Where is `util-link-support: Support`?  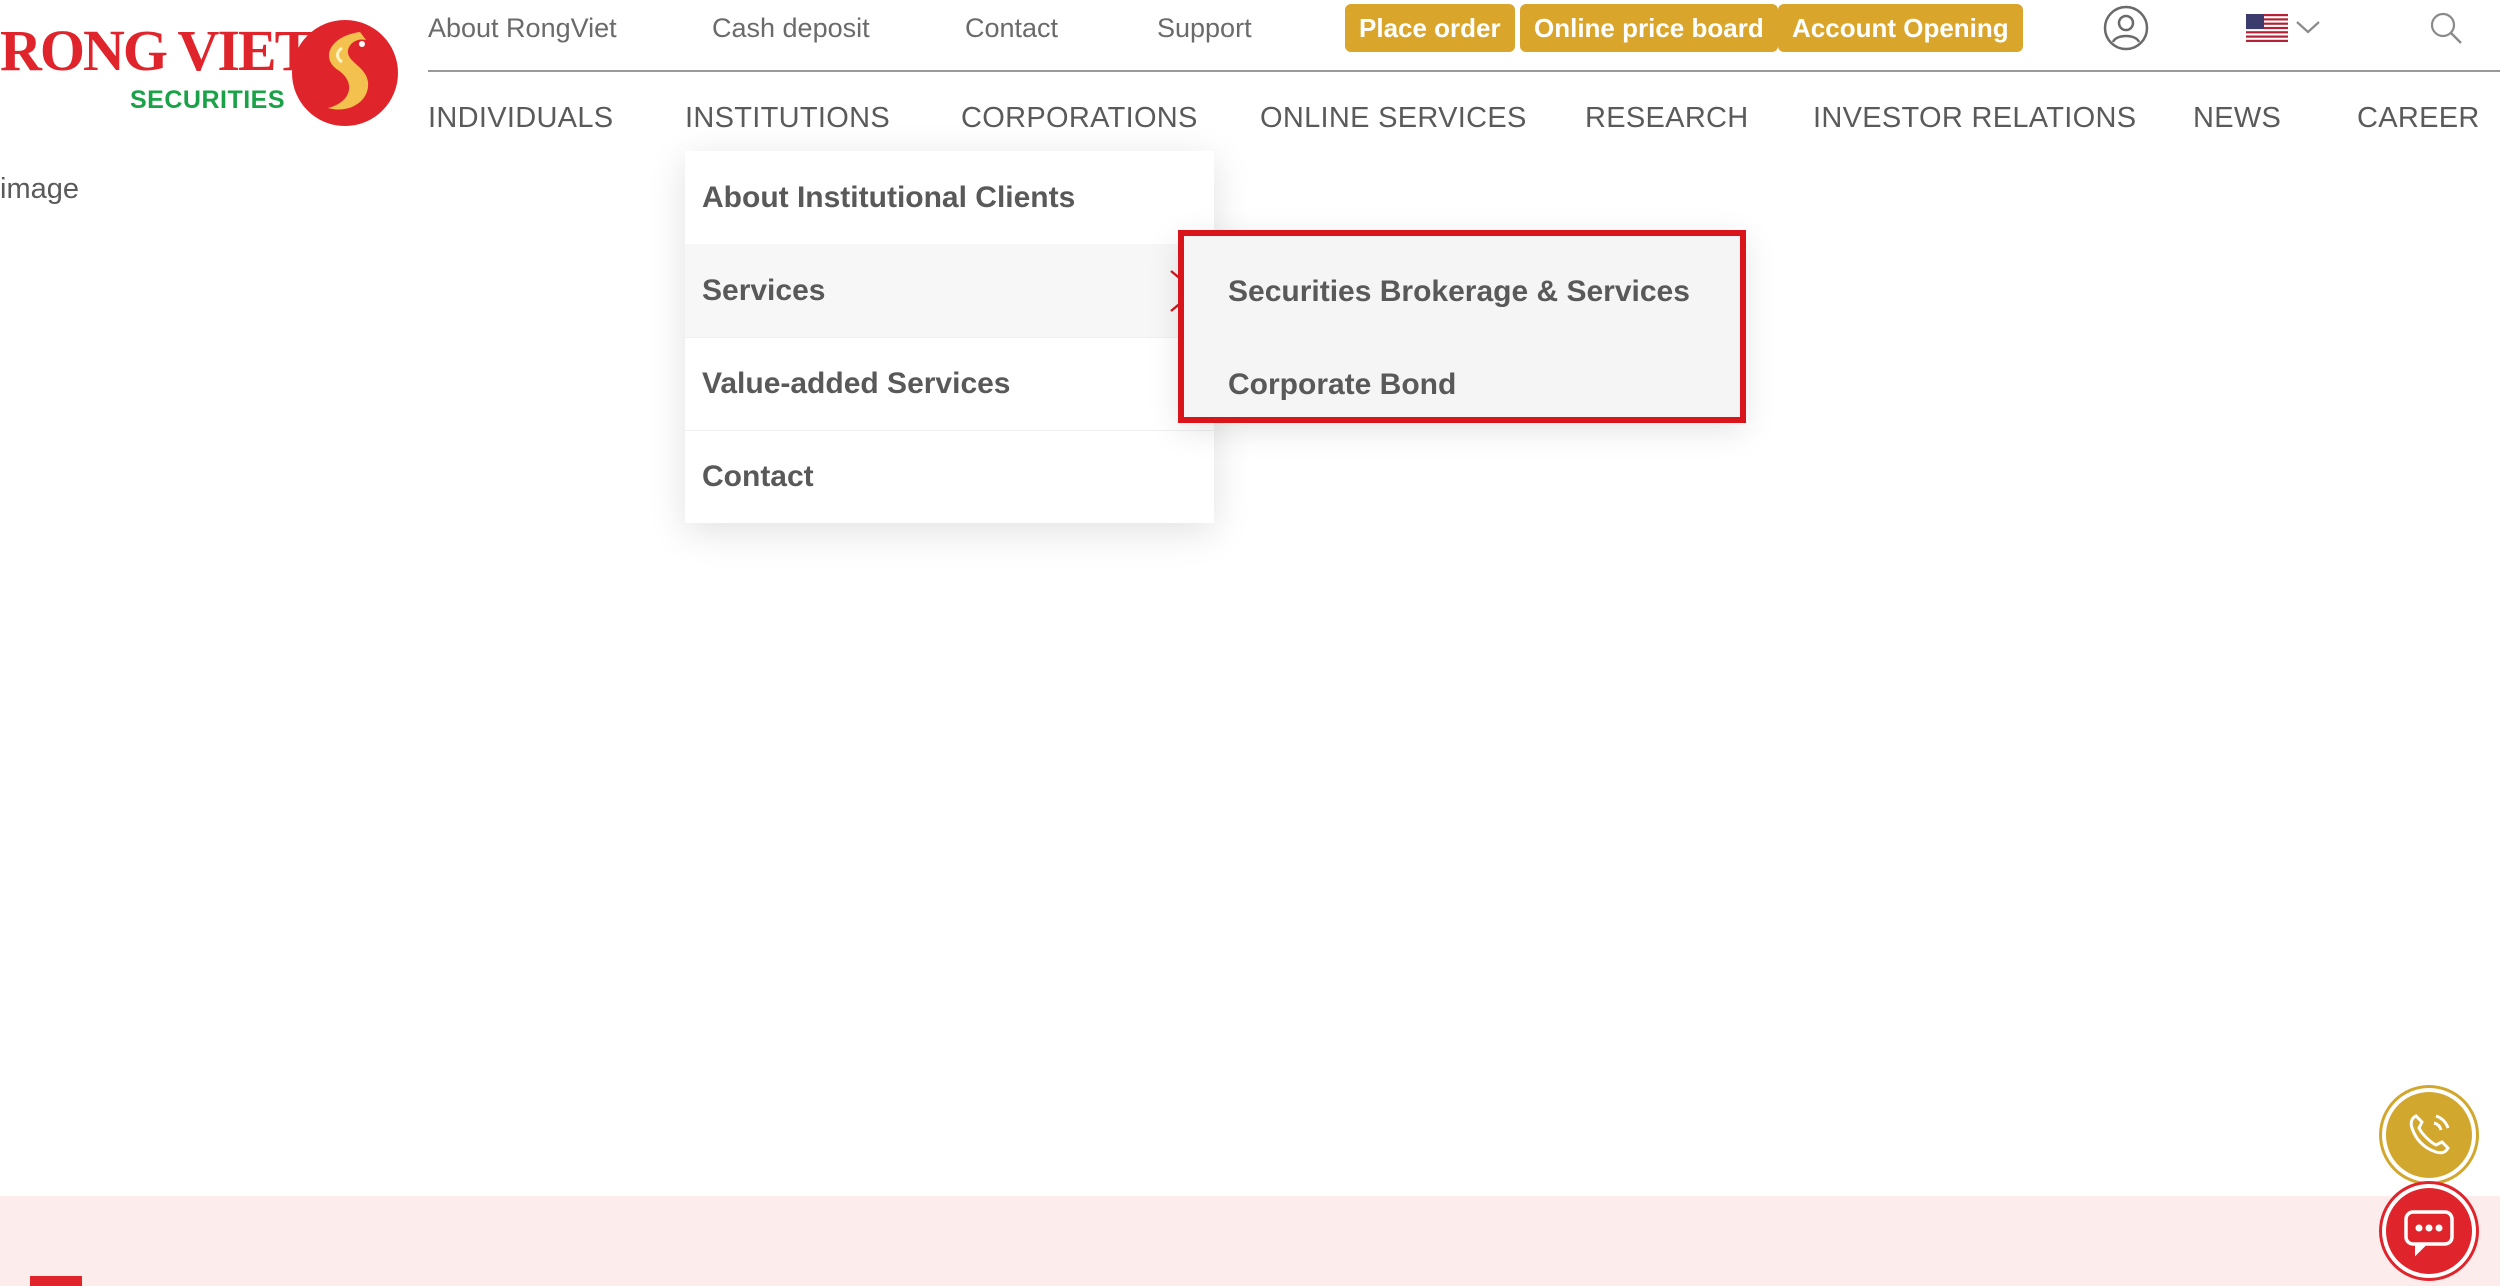 util-link-support: Support is located at coordinates (1204, 28).